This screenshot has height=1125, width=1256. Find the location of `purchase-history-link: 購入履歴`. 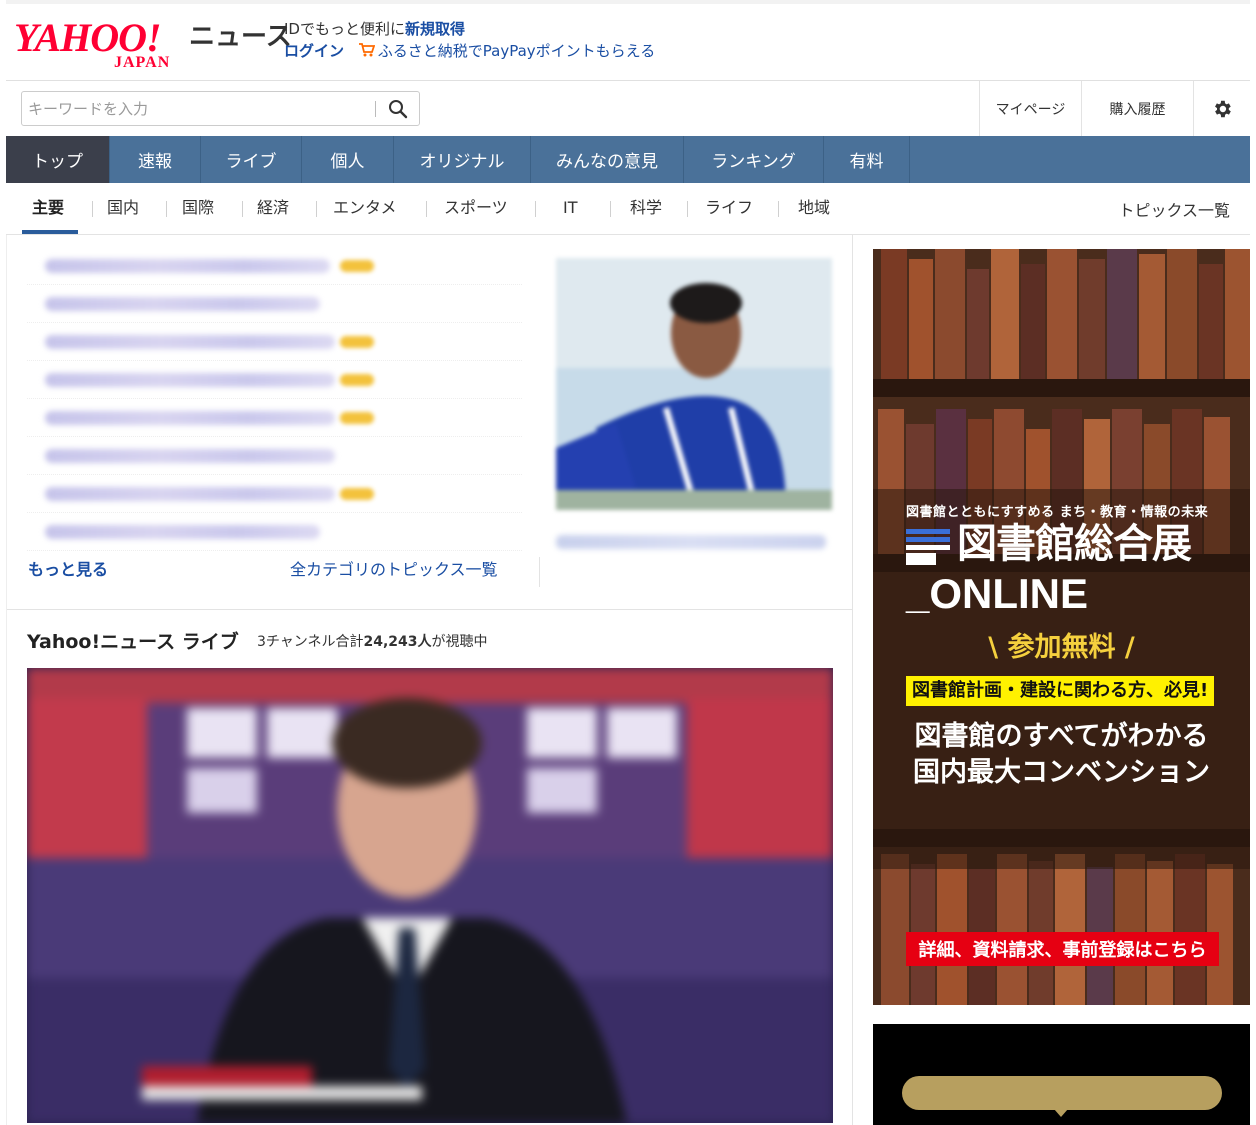

purchase-history-link: 購入履歴 is located at coordinates (1137, 108).